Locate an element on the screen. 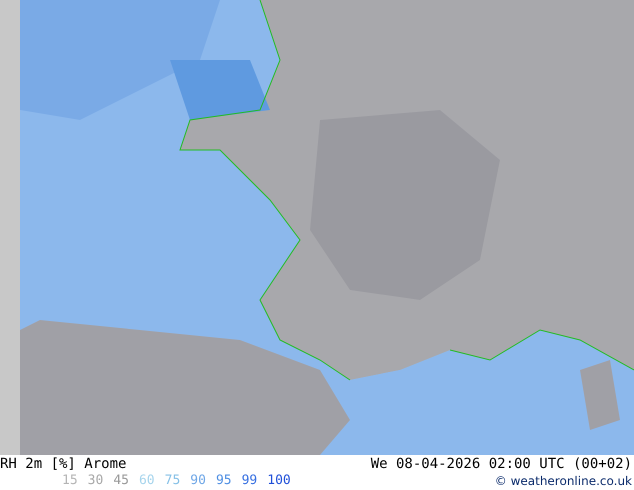 This screenshot has width=634, height=490. legend-value: 100 is located at coordinates (279, 480).